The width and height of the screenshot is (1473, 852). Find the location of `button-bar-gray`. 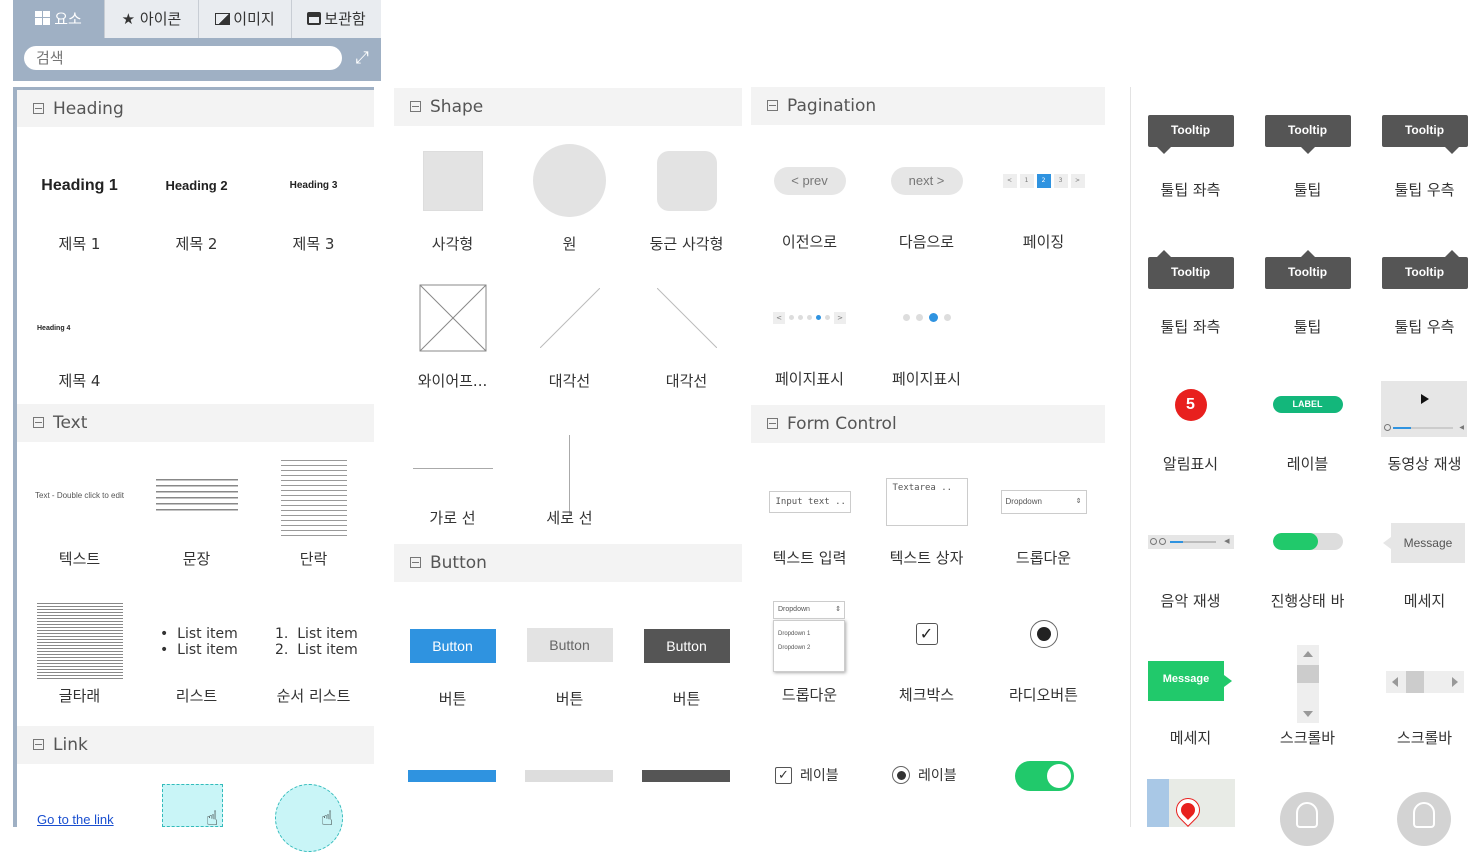

button-bar-gray is located at coordinates (569, 776).